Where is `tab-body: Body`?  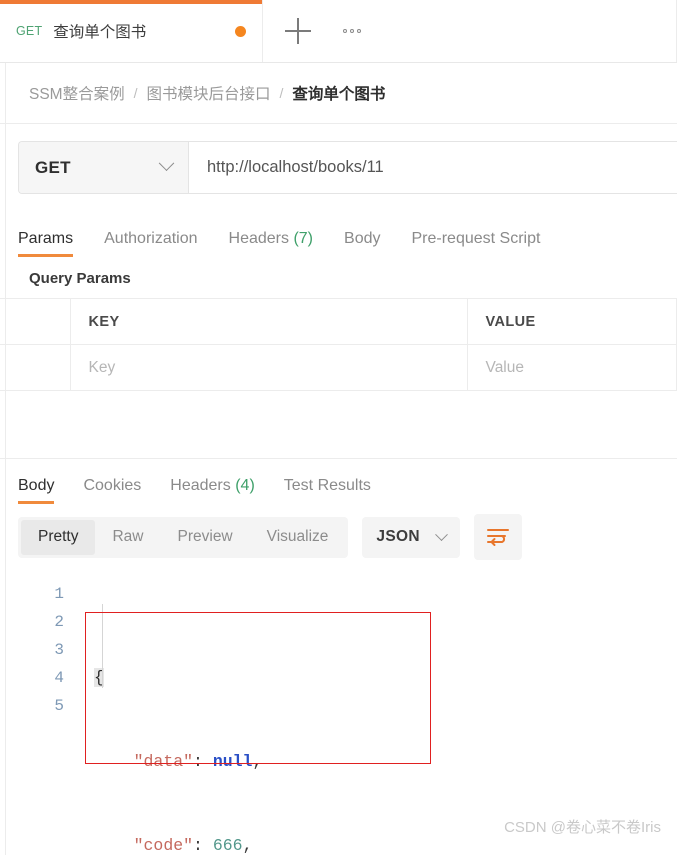 tab-body: Body is located at coordinates (362, 243).